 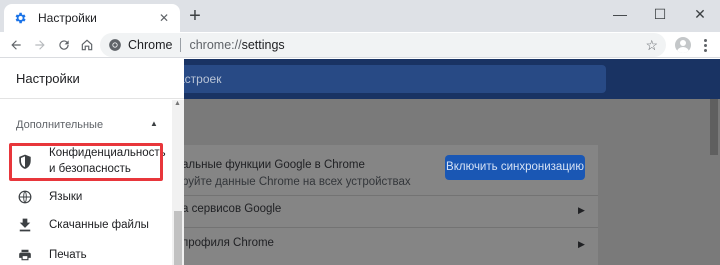 What do you see at coordinates (67, 18) in the screenshot?
I see `tab-title: Настройки` at bounding box center [67, 18].